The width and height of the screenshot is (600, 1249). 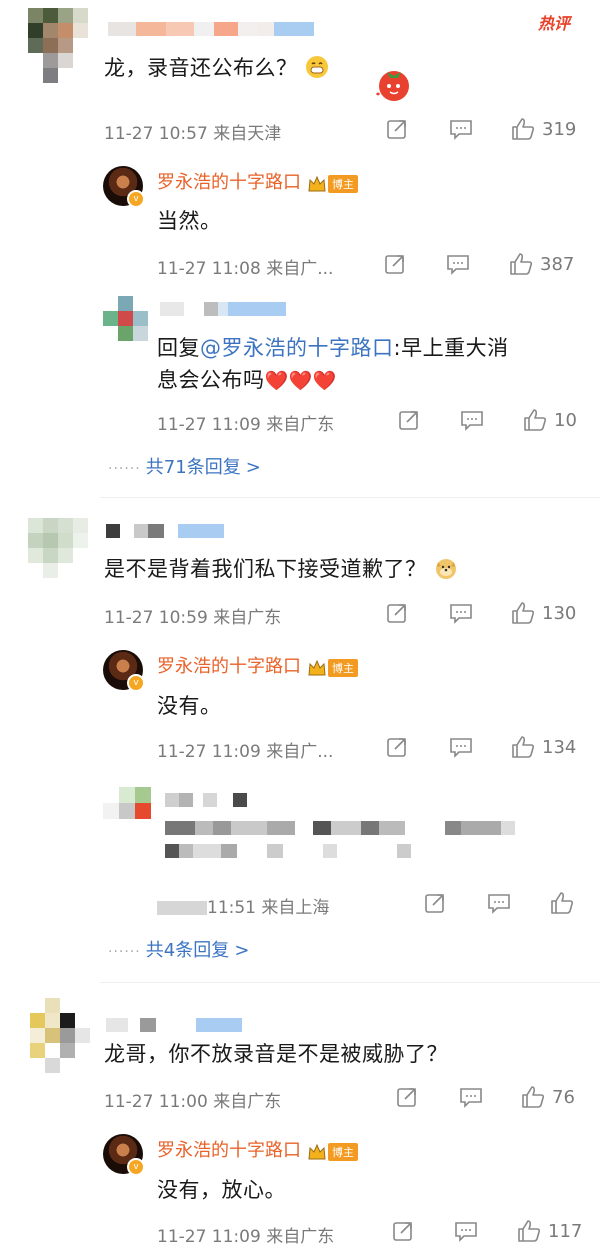 What do you see at coordinates (243, 905) in the screenshot?
I see `sub-reply-meta: 11:51 来自上海` at bounding box center [243, 905].